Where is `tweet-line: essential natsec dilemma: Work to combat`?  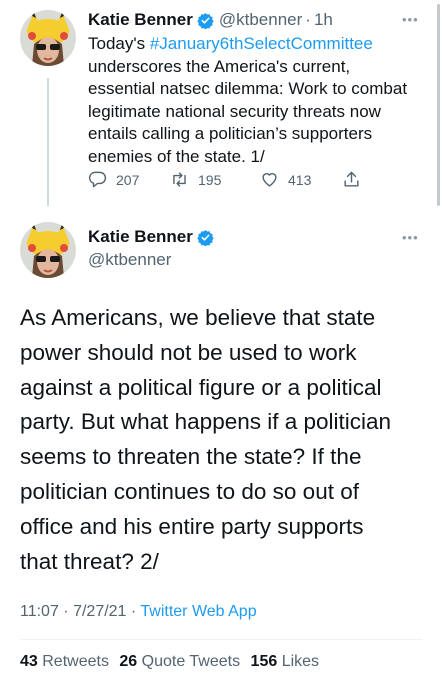 tweet-line: essential natsec dilemma: Work to combat is located at coordinates (248, 88).